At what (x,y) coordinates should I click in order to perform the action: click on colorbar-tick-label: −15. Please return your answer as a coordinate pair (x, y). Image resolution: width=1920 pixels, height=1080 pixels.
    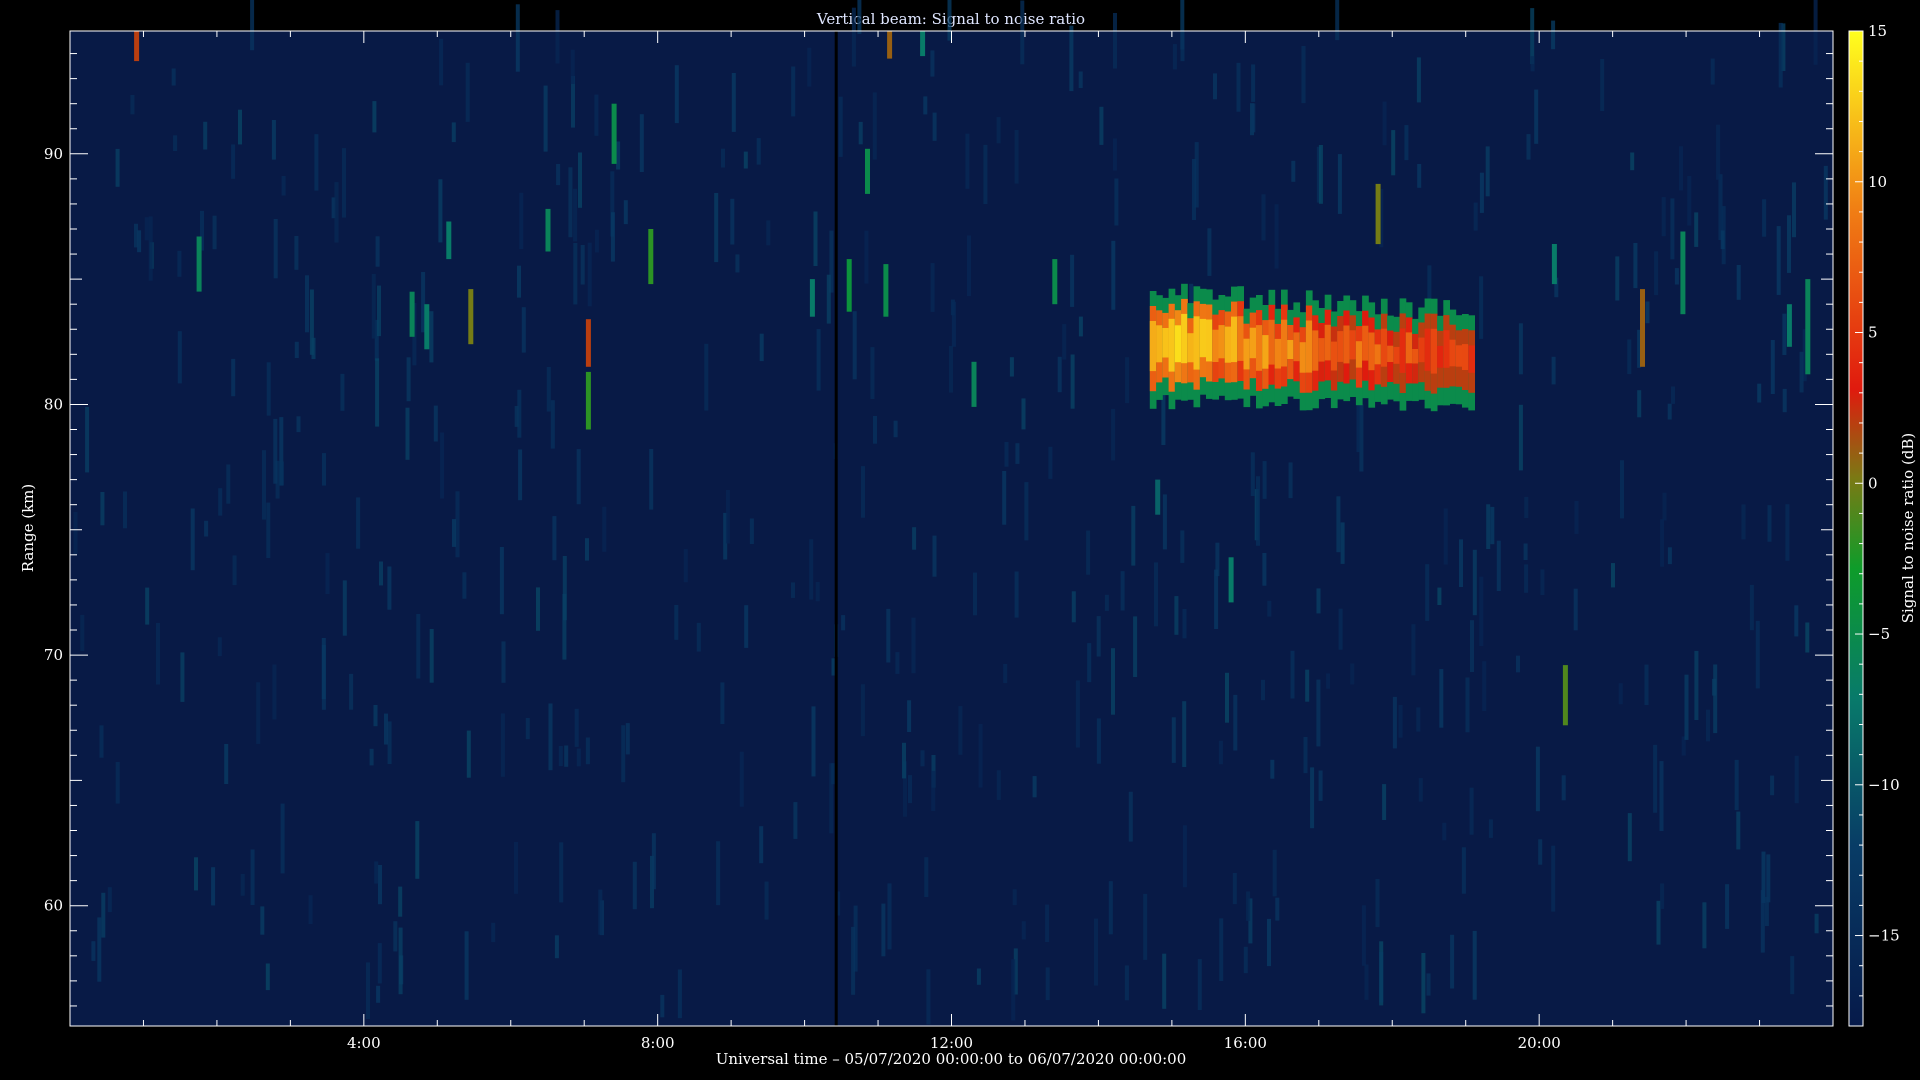
    Looking at the image, I should click on (1884, 936).